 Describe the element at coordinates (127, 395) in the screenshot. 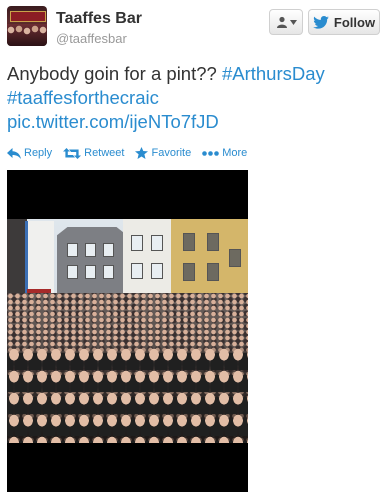

I see `crowd-foreground` at that location.